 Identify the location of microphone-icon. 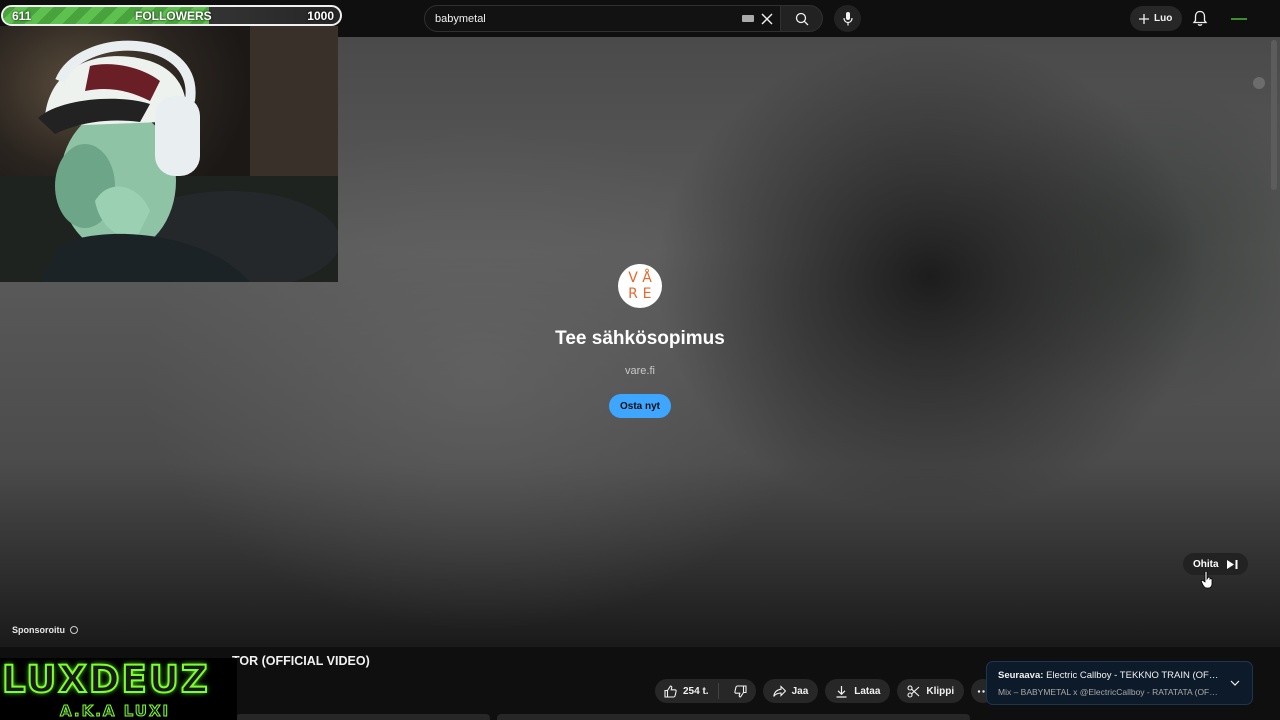
(847, 18).